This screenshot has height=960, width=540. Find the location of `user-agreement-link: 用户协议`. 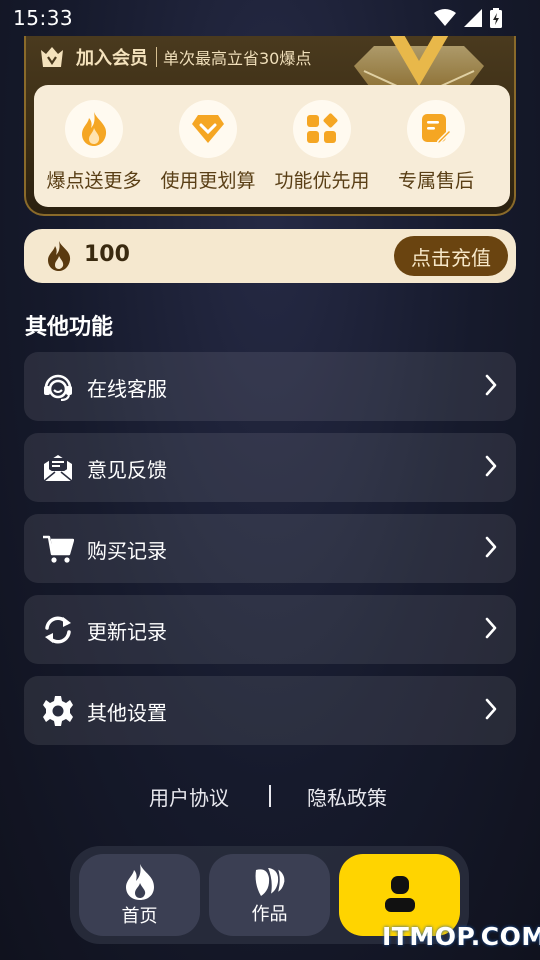

user-agreement-link: 用户协议 is located at coordinates (189, 796).